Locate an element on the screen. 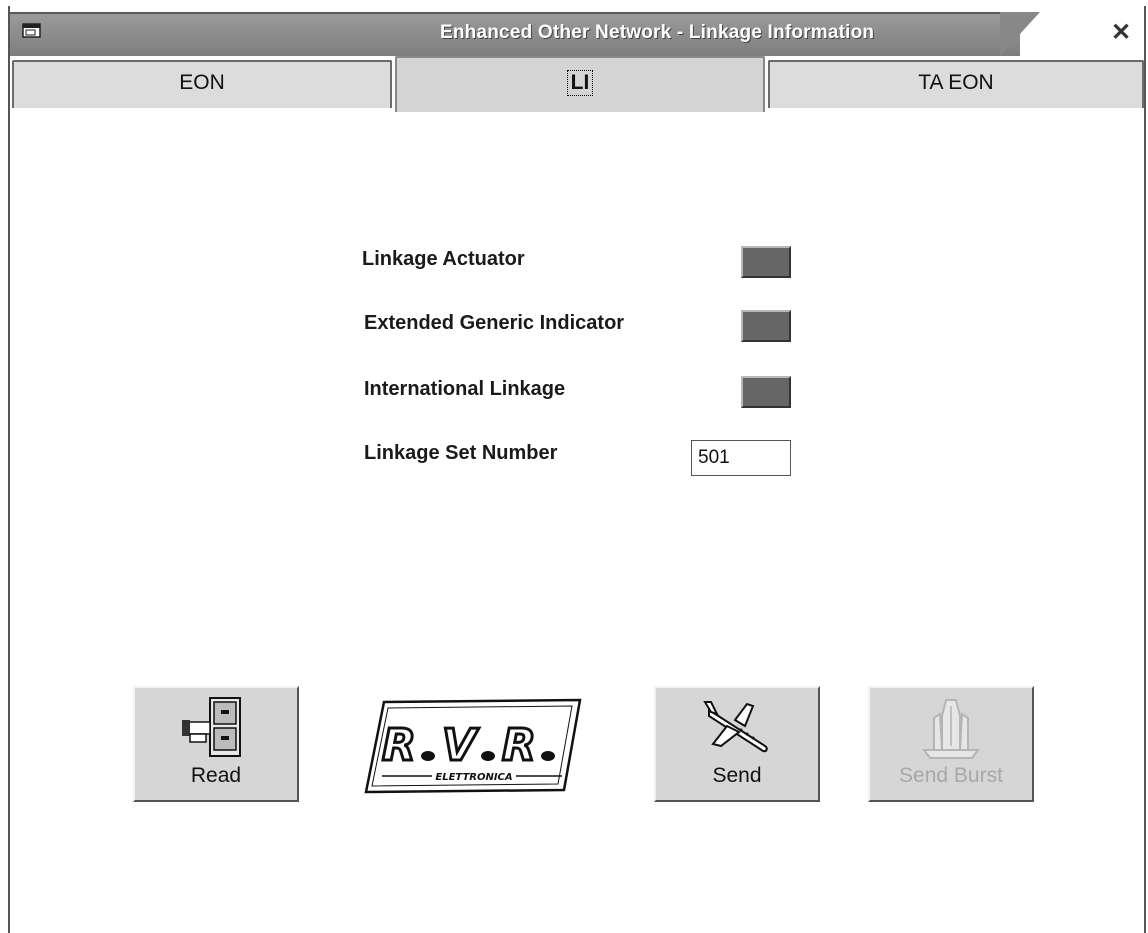 Image resolution: width=1148 pixels, height=933 pixels. close-button: ✕ is located at coordinates (1121, 33).